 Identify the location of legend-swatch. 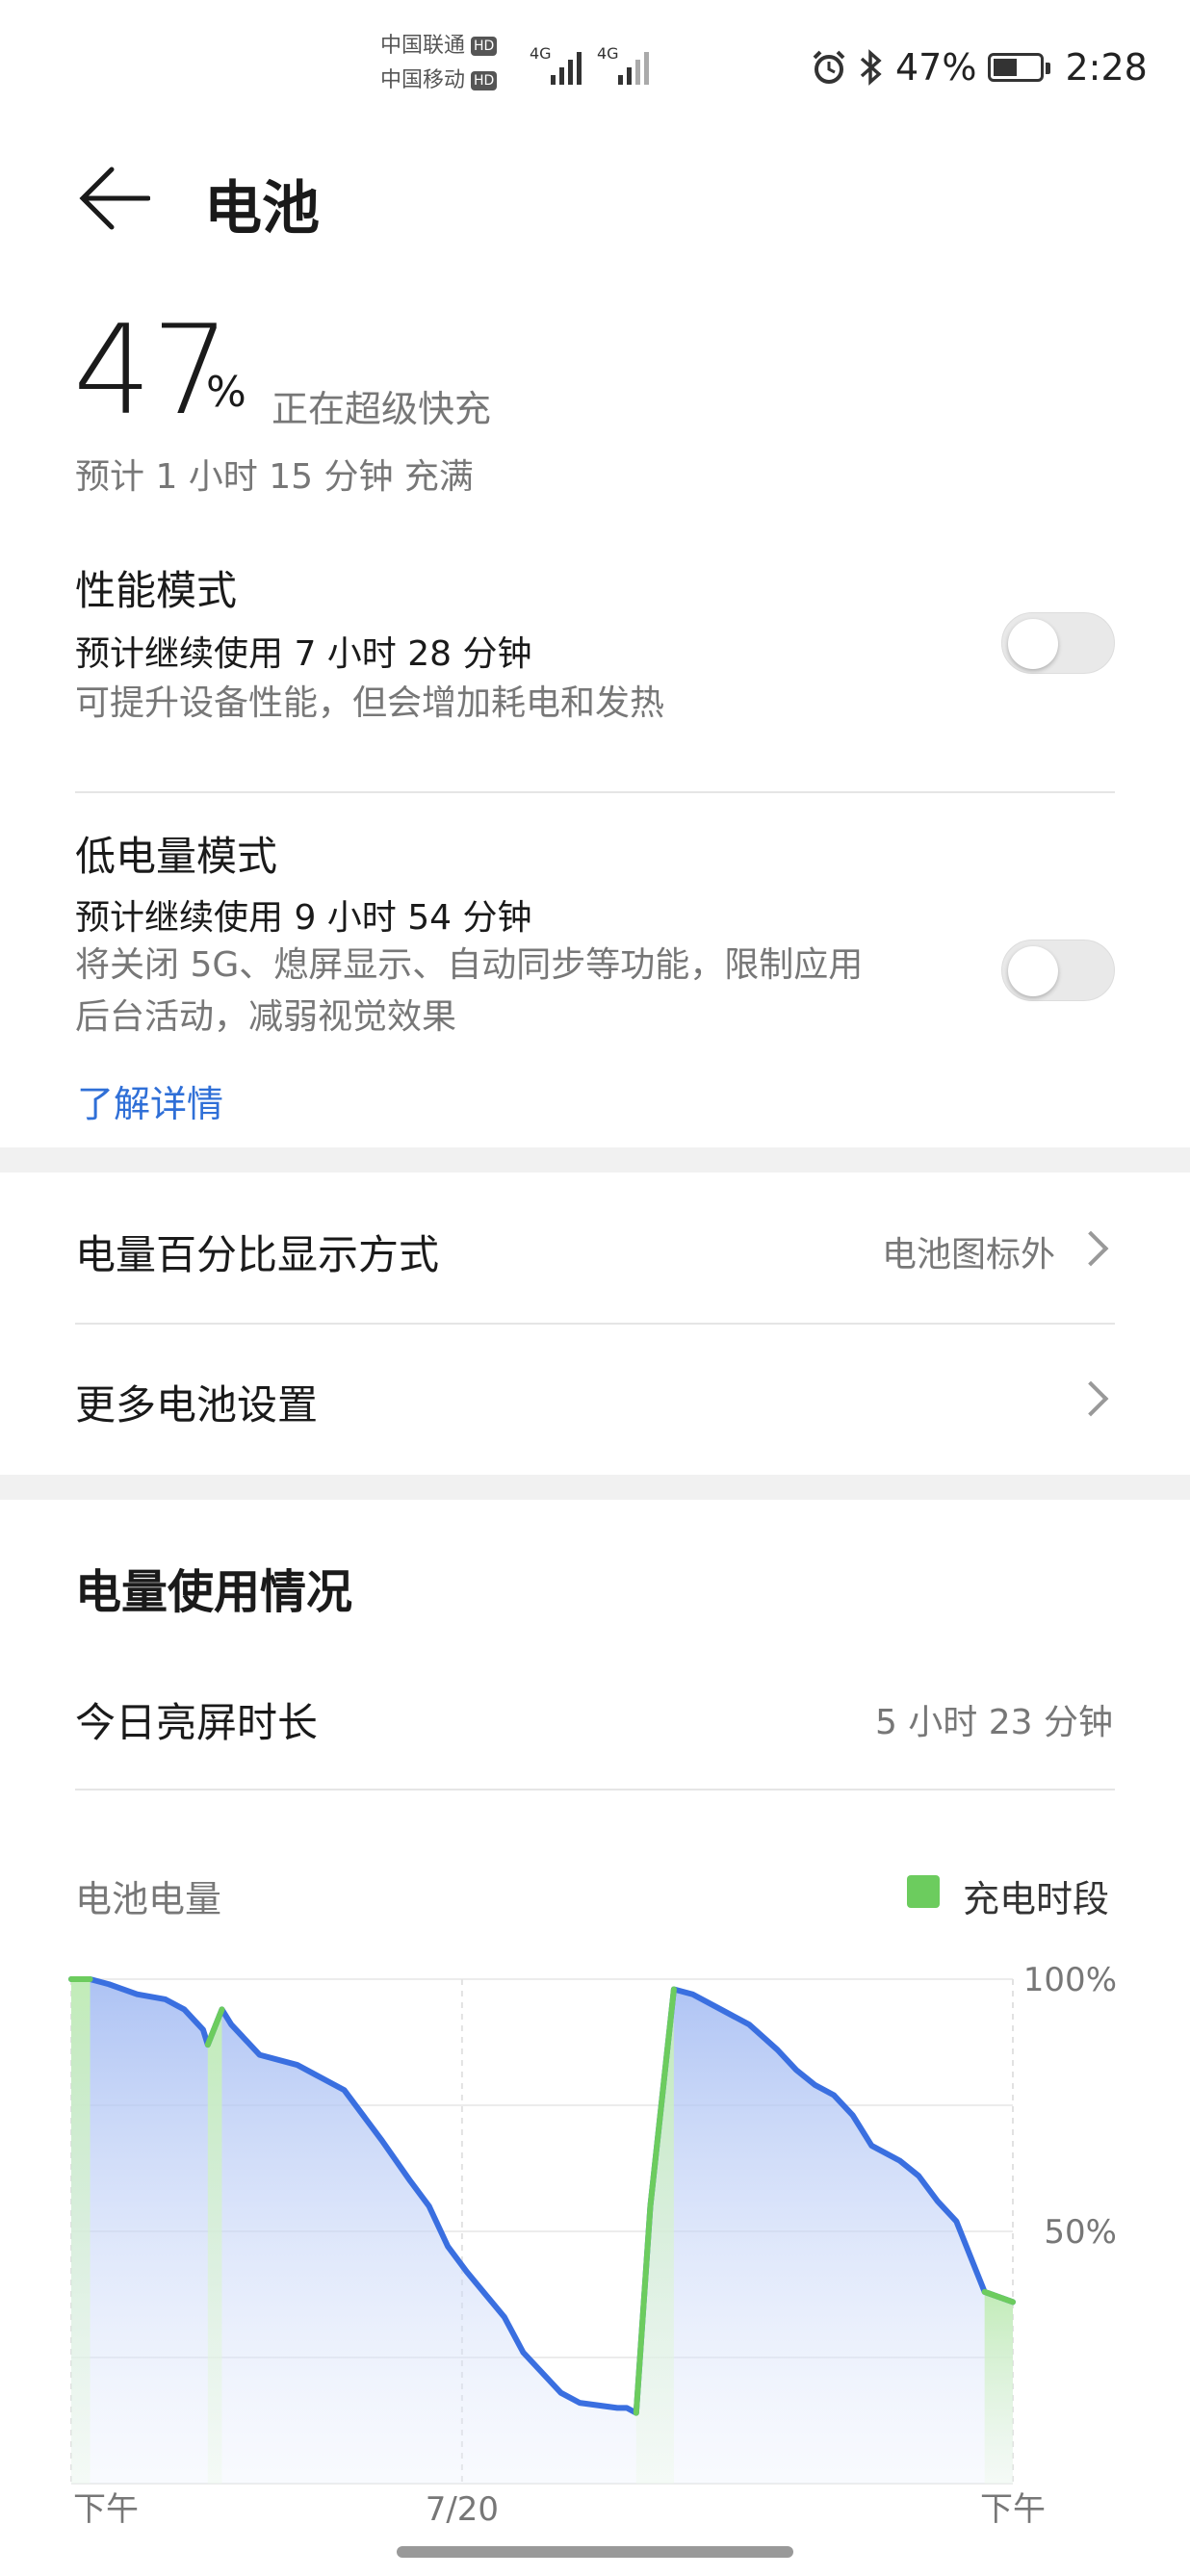
(924, 1891).